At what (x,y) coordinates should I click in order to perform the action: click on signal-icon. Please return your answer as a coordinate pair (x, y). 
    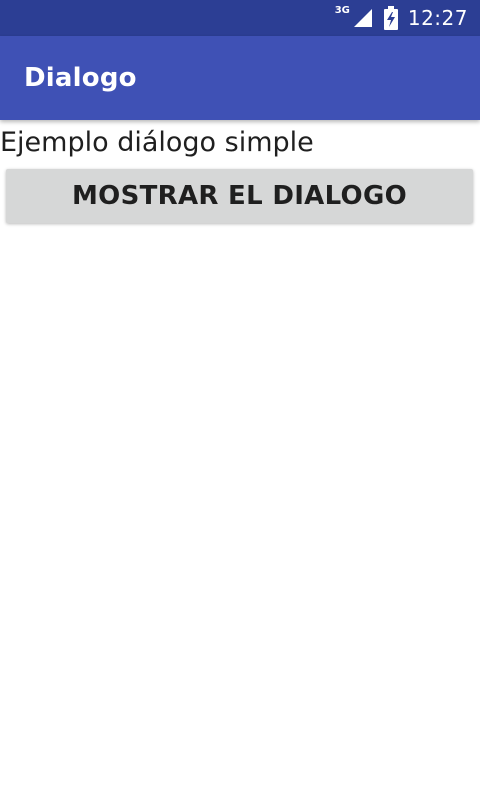
    Looking at the image, I should click on (363, 18).